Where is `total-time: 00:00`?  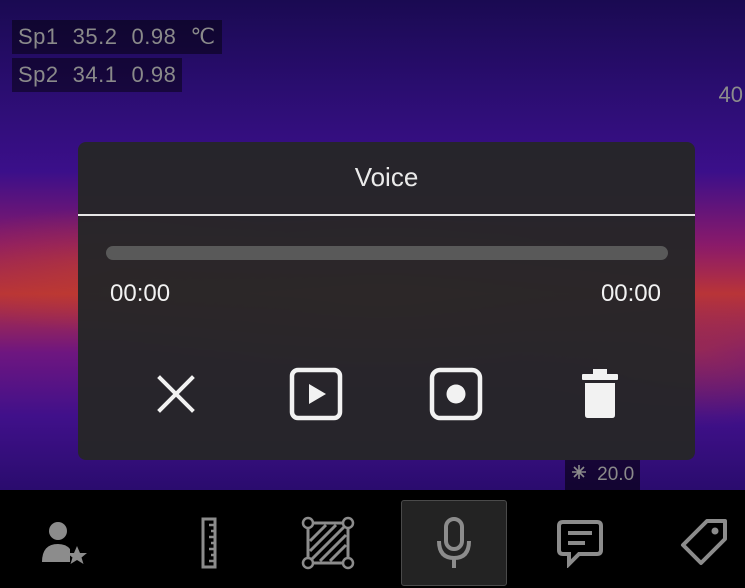 total-time: 00:00 is located at coordinates (630, 293).